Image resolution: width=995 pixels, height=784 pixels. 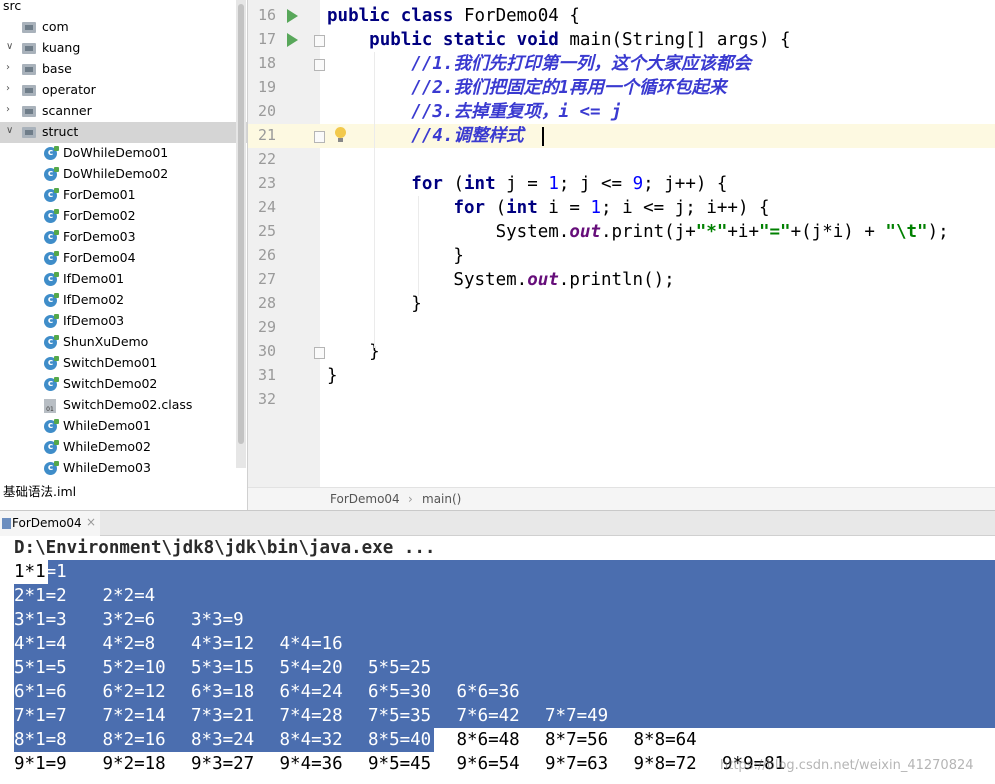 What do you see at coordinates (569, 88) in the screenshot?
I see `code-line: //2.我们把固定的1再用一个循环包起来` at bounding box center [569, 88].